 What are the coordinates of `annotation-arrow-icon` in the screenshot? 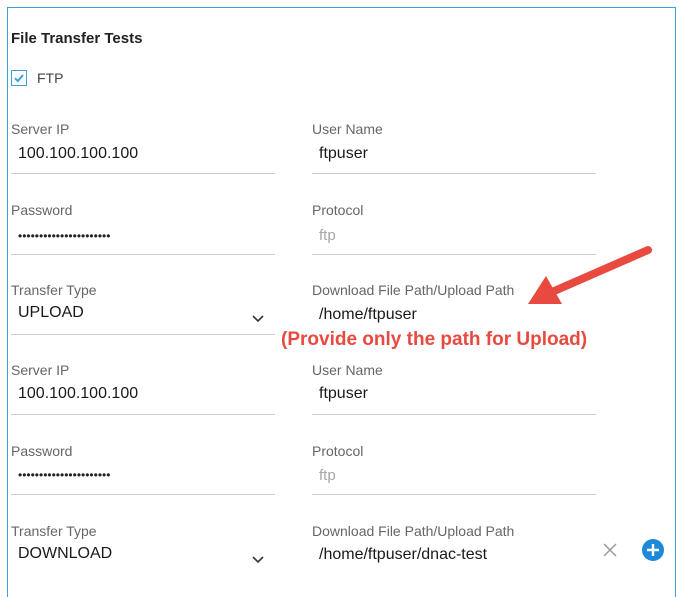 It's located at (590, 275).